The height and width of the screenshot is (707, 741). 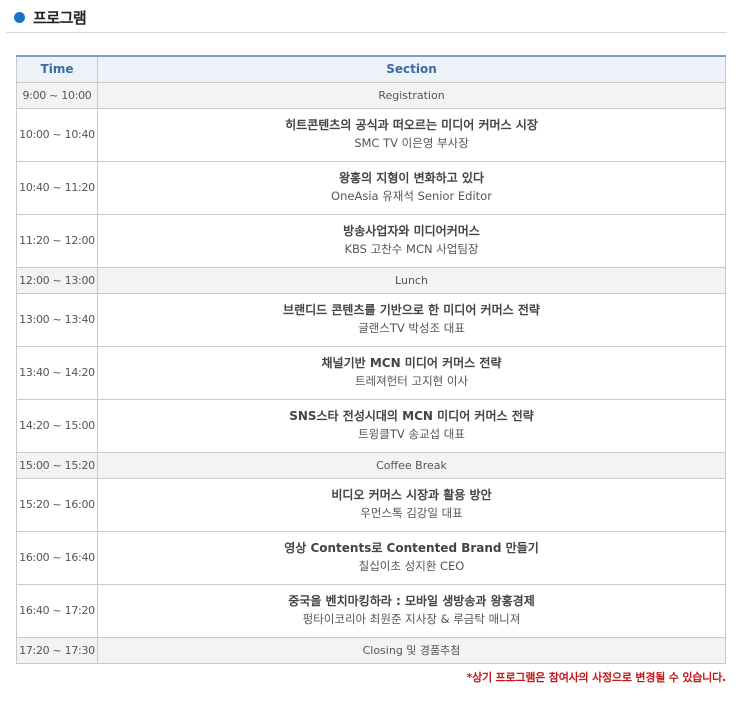 What do you see at coordinates (411, 548) in the screenshot?
I see `session-title: 영상 Contents로 Contented Brand 만들기` at bounding box center [411, 548].